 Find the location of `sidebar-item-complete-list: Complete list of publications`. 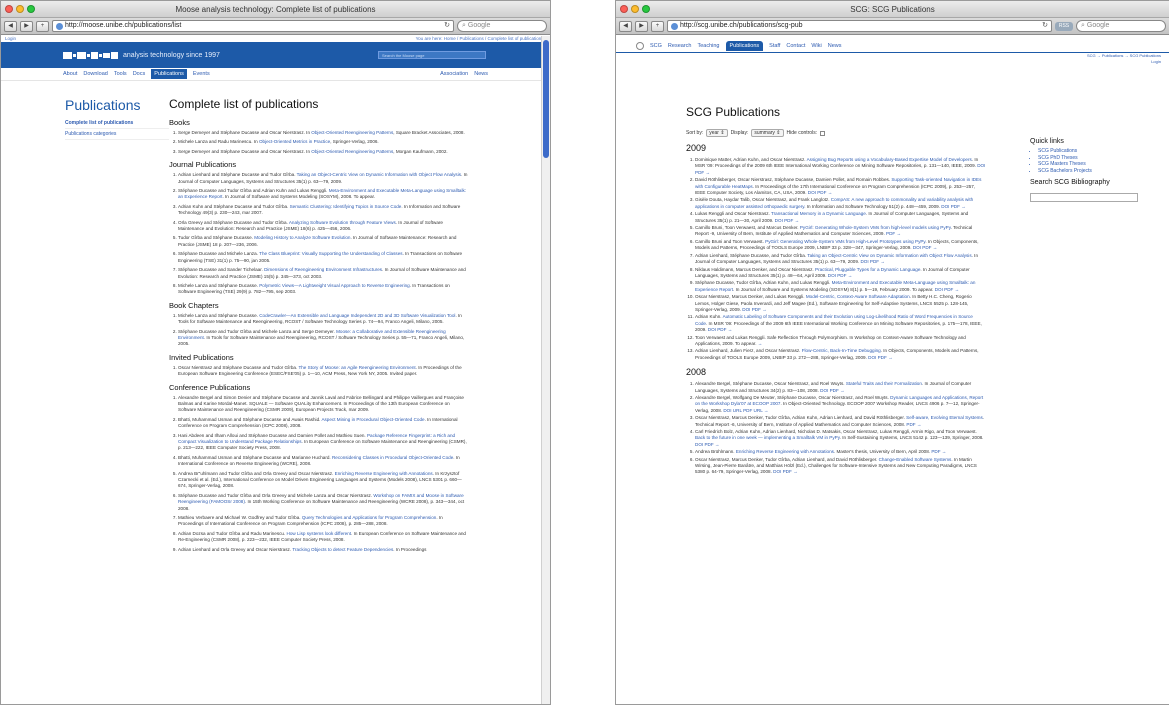

sidebar-item-complete-list: Complete list of publications is located at coordinates (117, 123).